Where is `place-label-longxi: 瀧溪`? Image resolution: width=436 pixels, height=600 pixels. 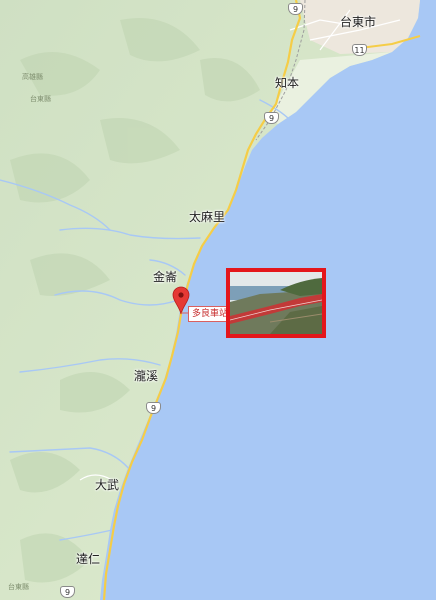 place-label-longxi: 瀧溪 is located at coordinates (146, 376).